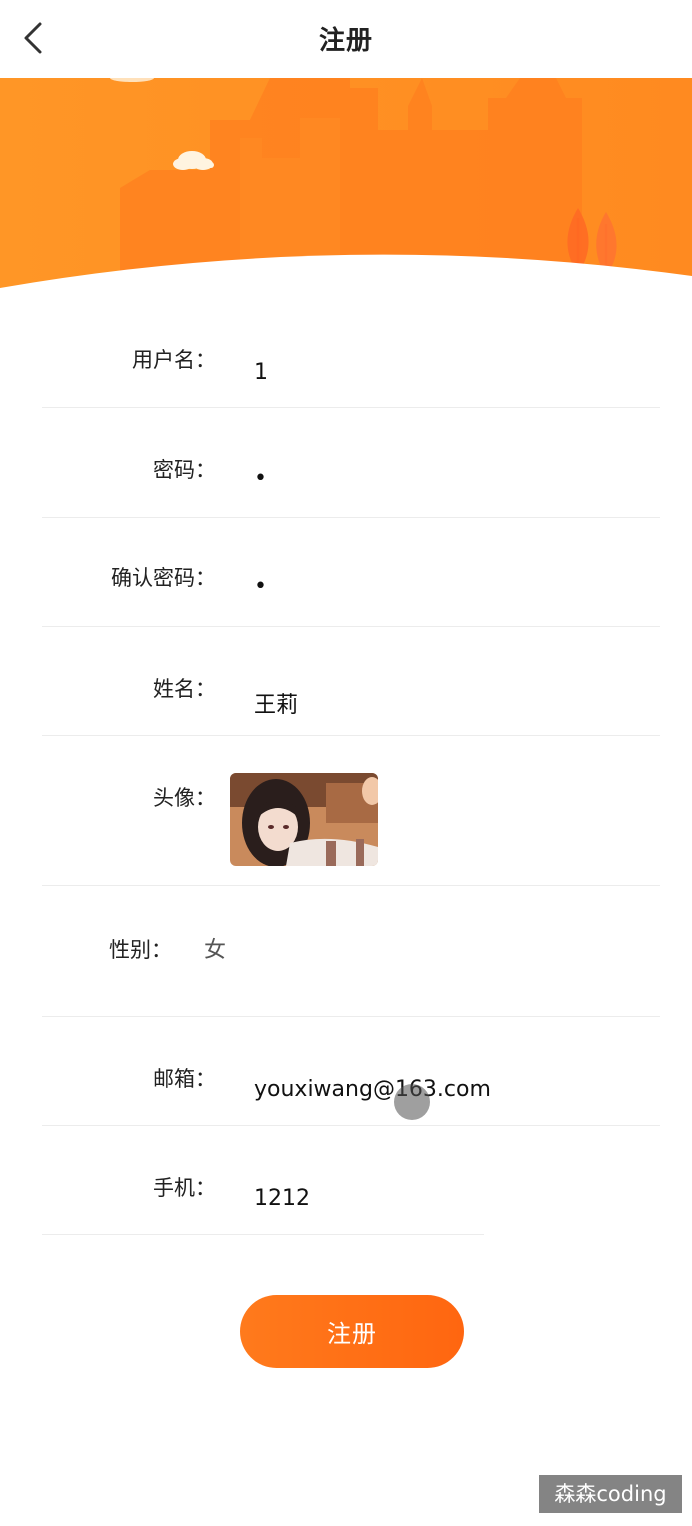  I want to click on password-row: 密码： •, so click(351, 463).